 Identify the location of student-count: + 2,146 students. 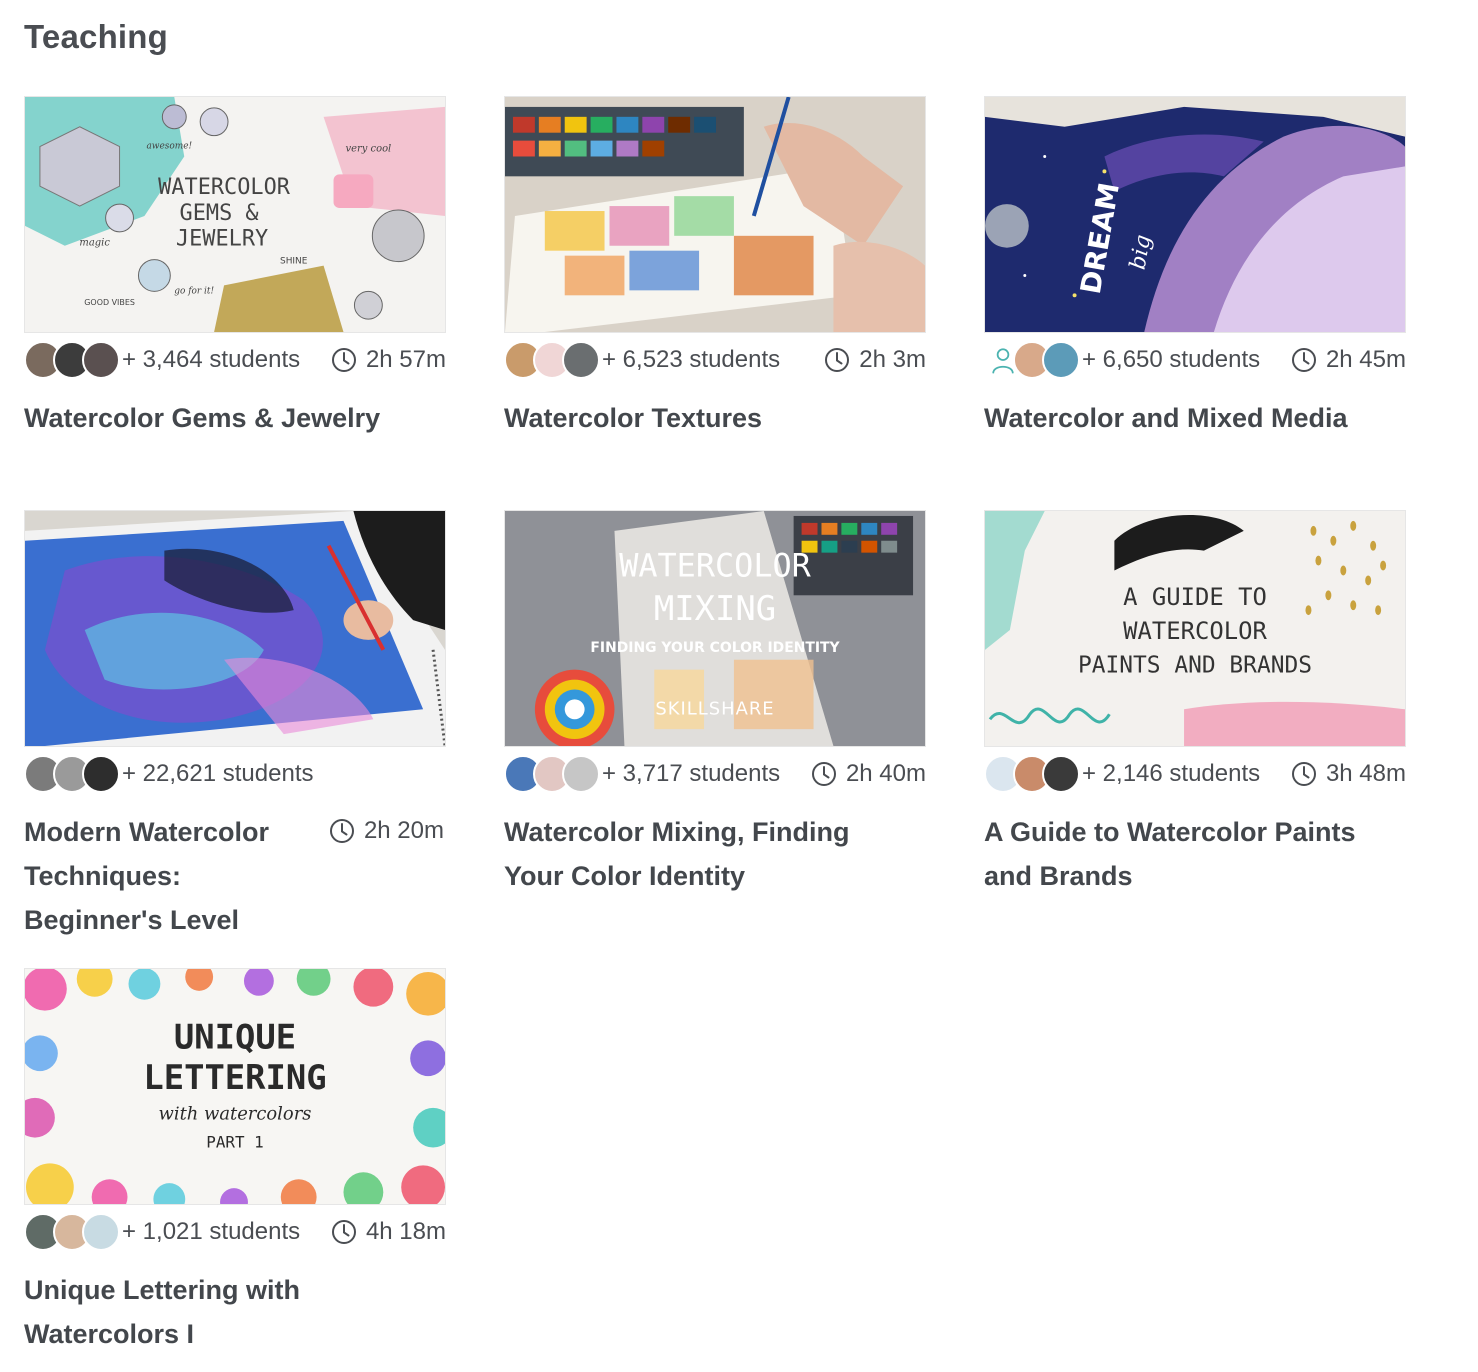
(1171, 773).